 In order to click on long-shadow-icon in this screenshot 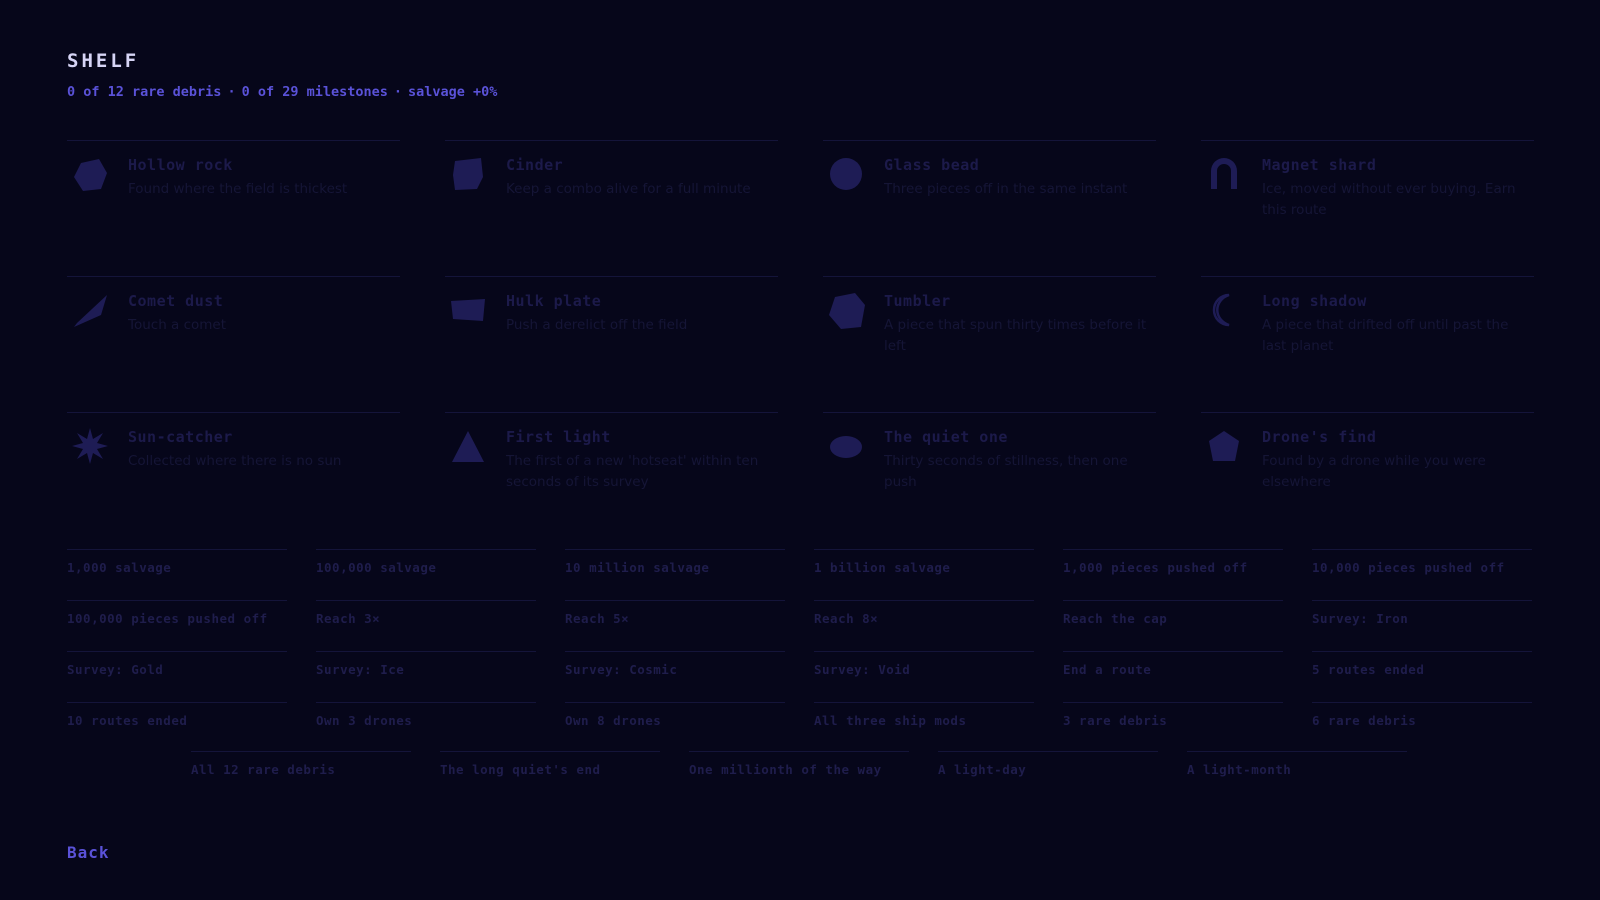, I will do `click(1224, 310)`.